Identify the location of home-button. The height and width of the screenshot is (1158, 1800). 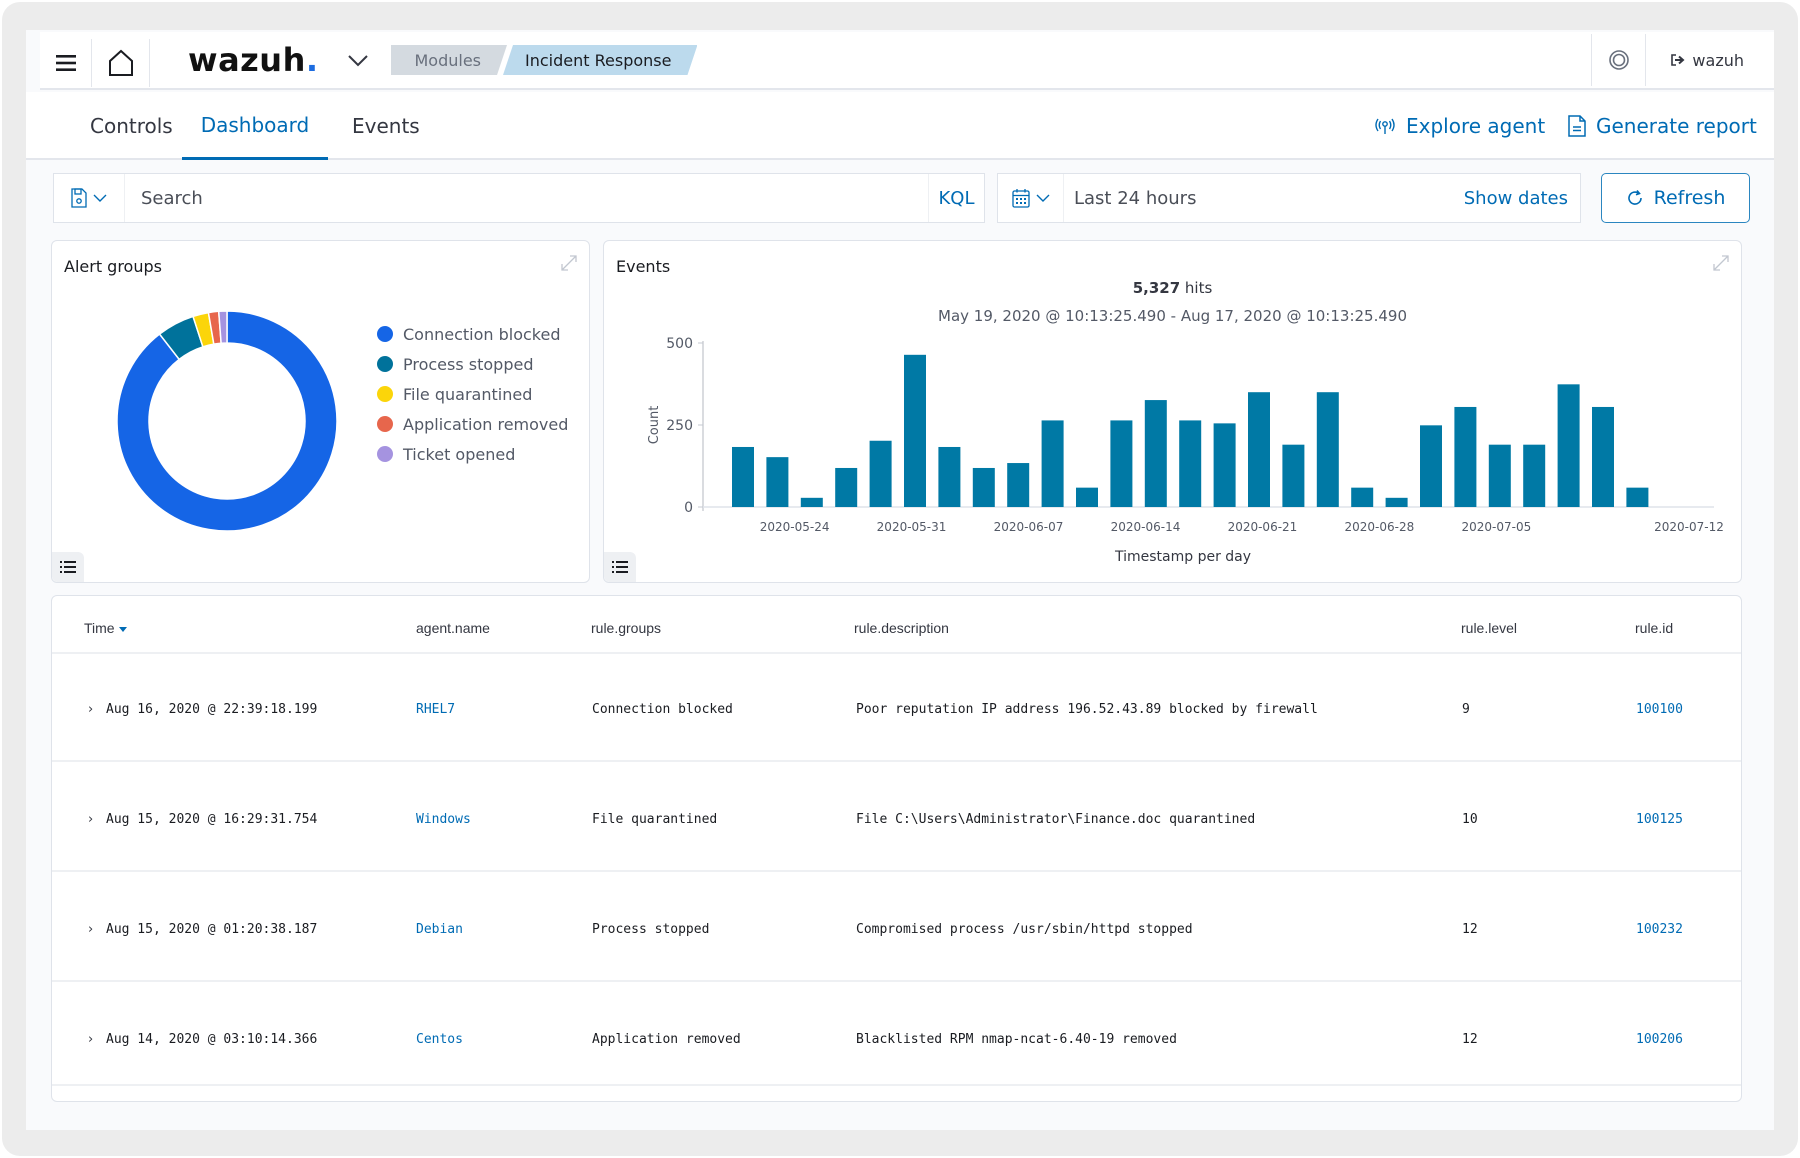
(121, 63).